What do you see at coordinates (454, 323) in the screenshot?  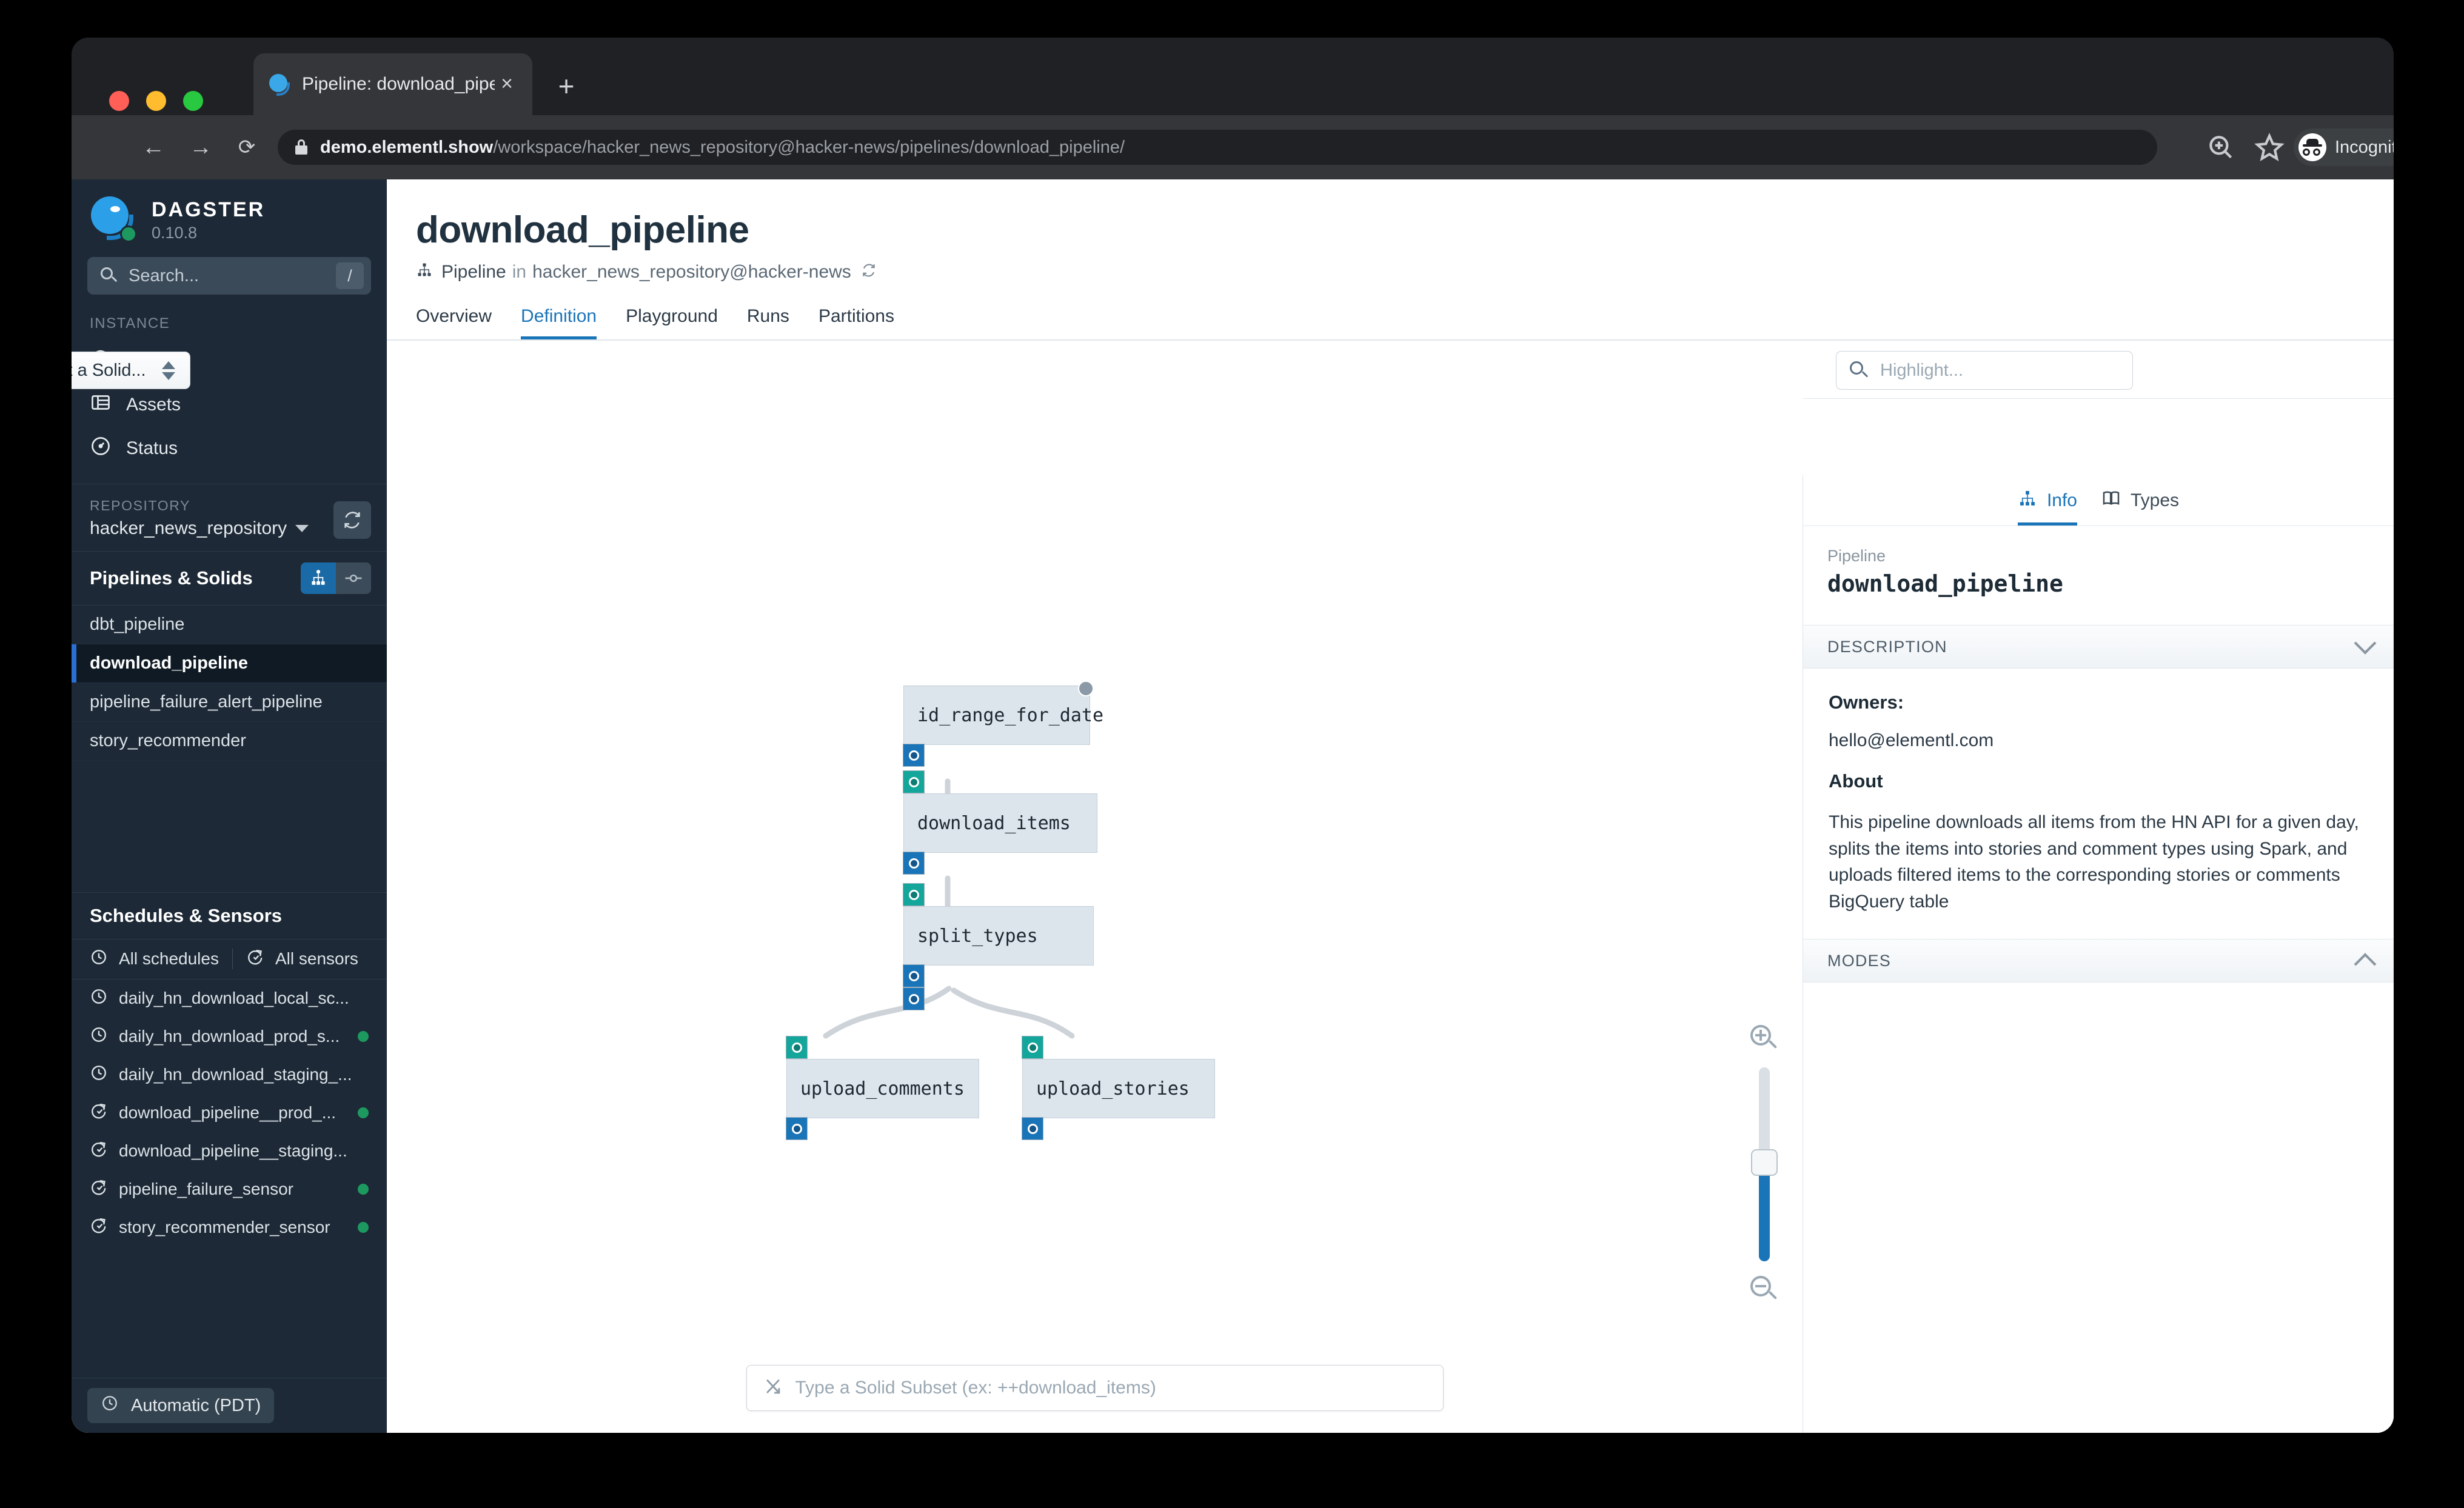 I see `tab-overview: Overview` at bounding box center [454, 323].